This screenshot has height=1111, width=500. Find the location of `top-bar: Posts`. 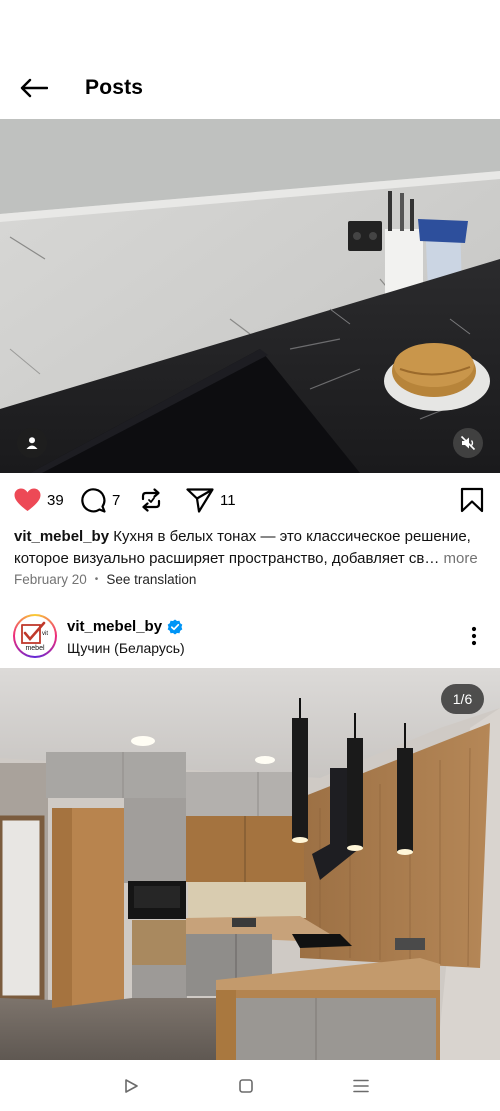

top-bar: Posts is located at coordinates (250, 88).